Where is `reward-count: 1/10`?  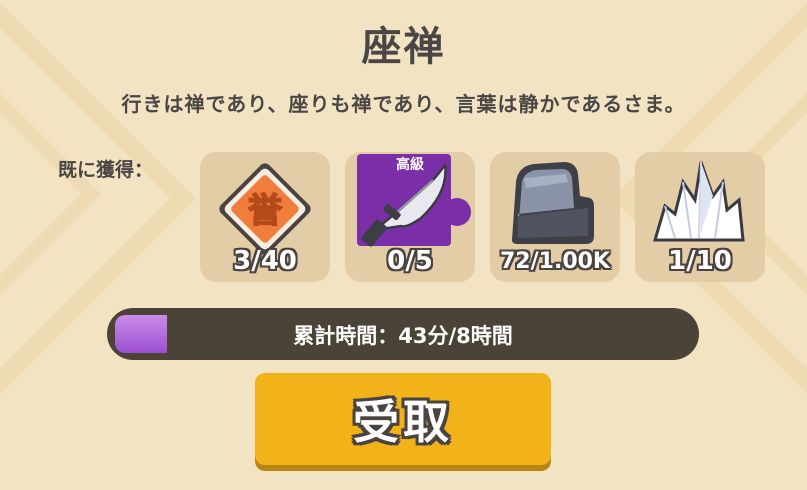
reward-count: 1/10 is located at coordinates (700, 261).